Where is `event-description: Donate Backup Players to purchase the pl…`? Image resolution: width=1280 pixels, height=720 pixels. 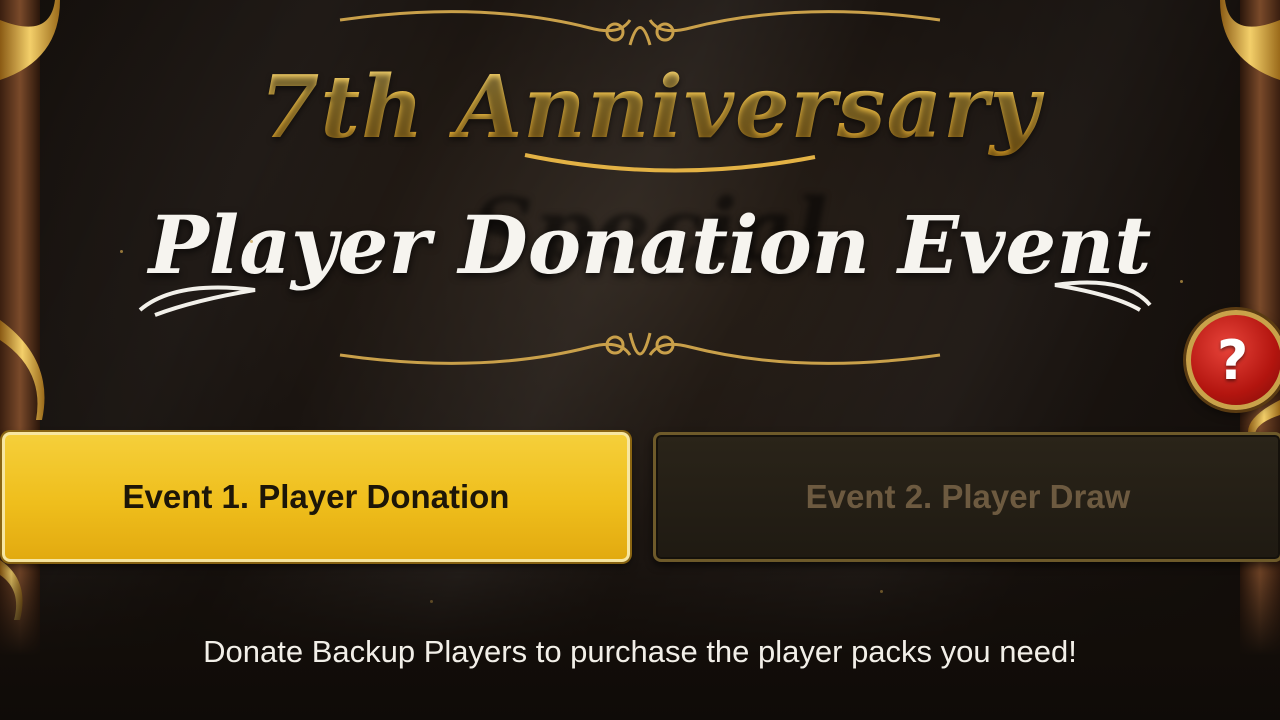 event-description: Donate Backup Players to purchase the pl… is located at coordinates (640, 651).